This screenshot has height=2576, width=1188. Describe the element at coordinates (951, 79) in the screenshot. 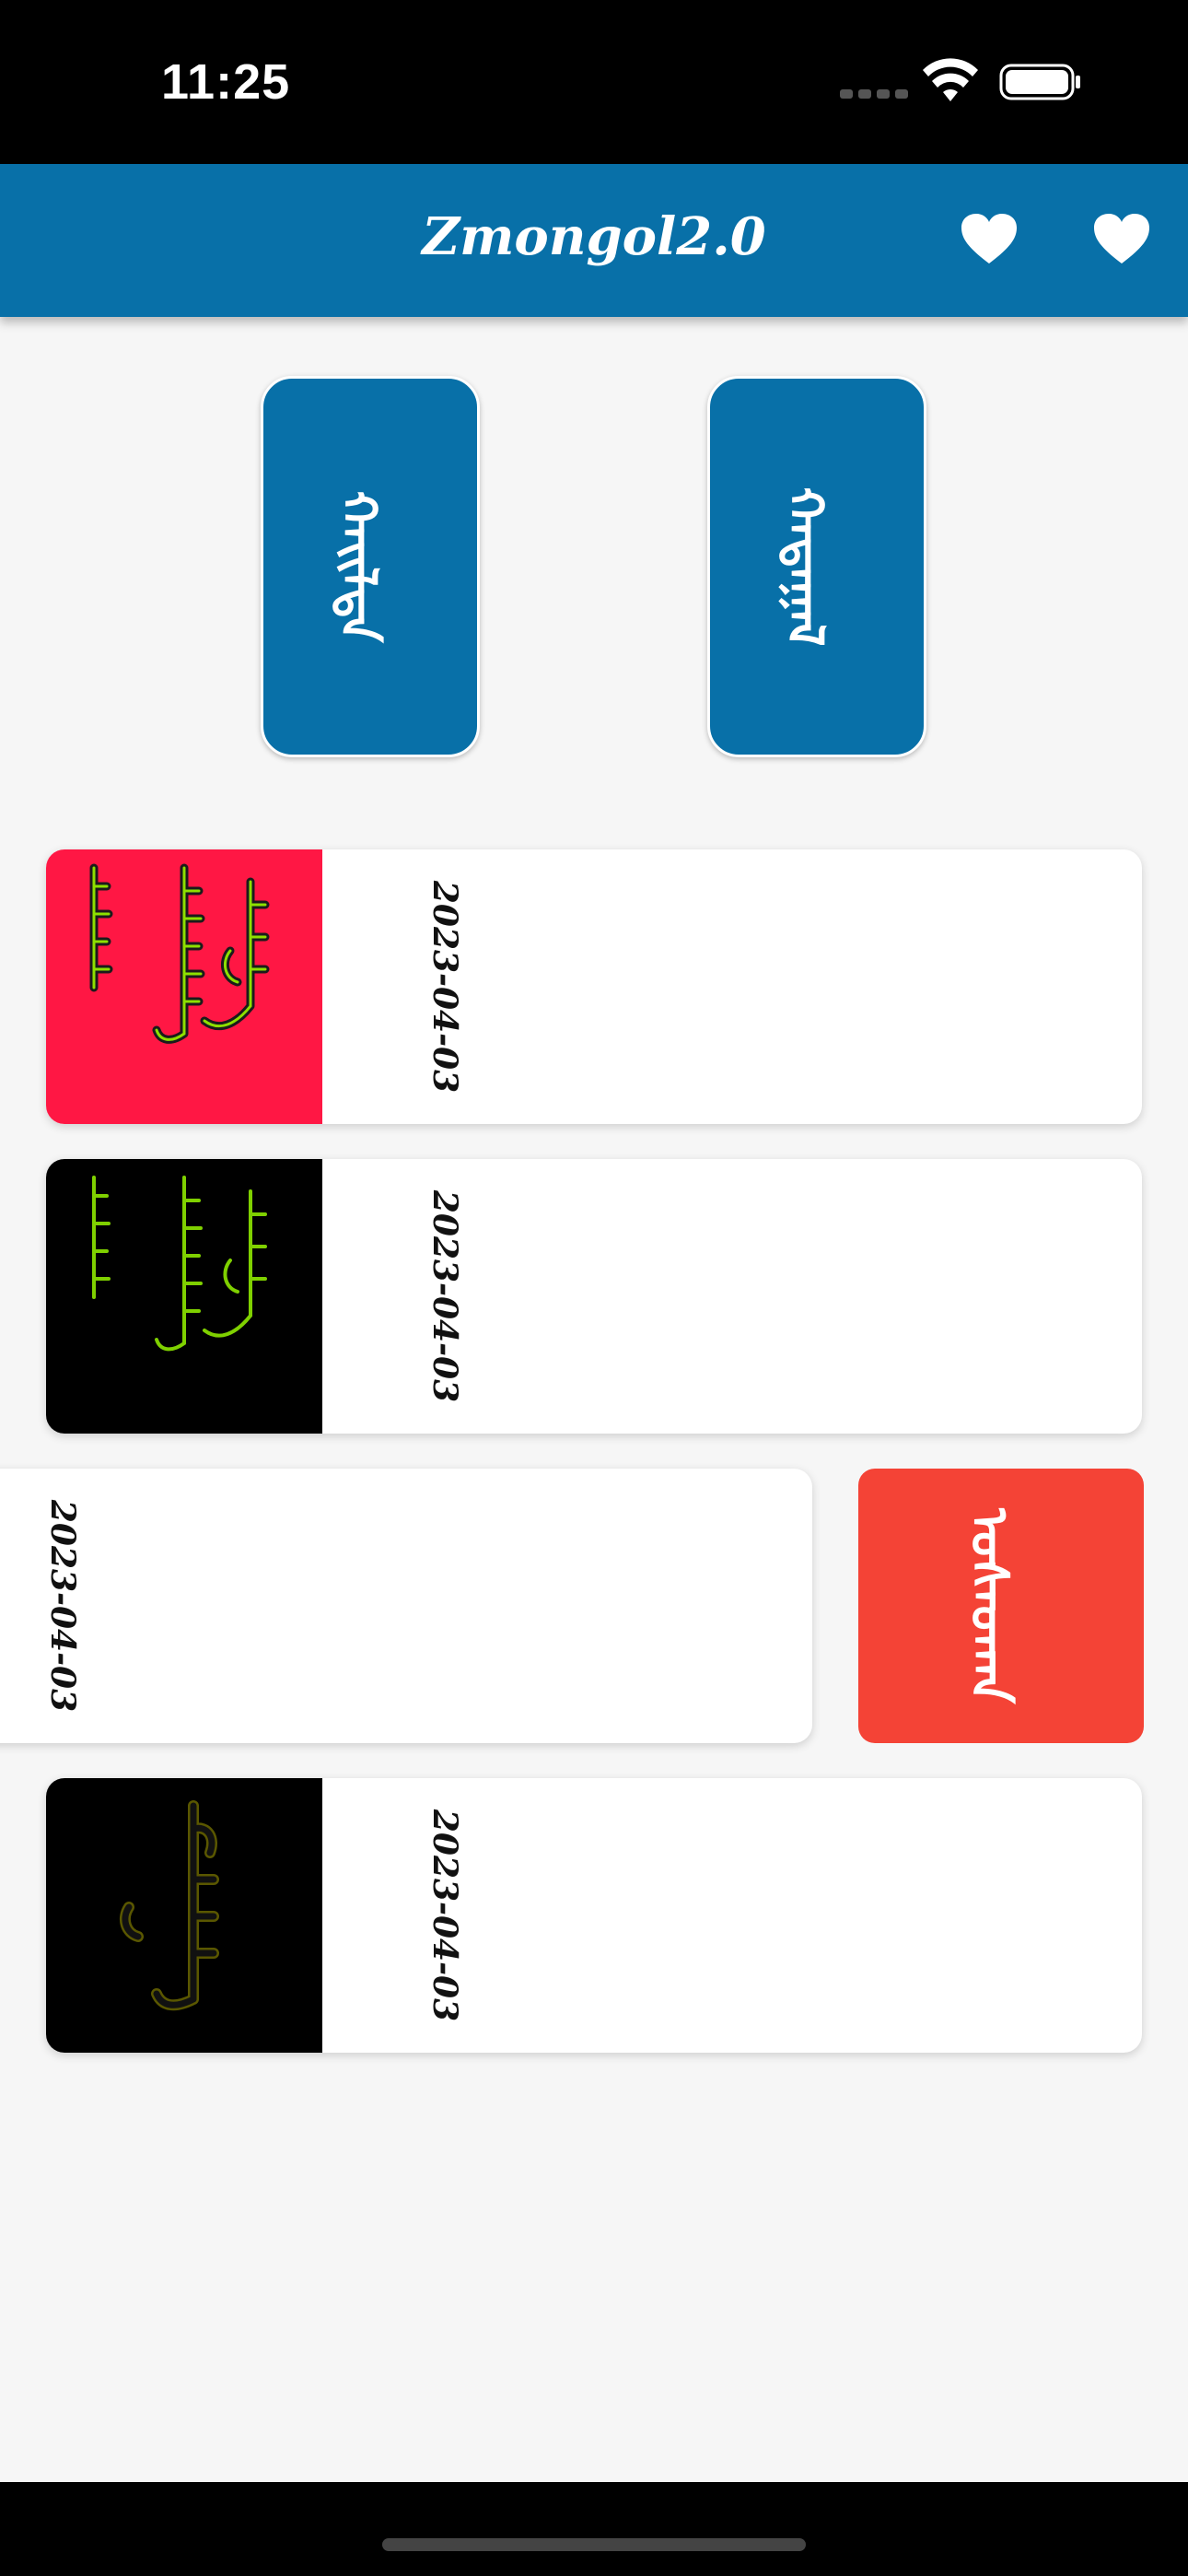

I see `wifi-icon` at that location.